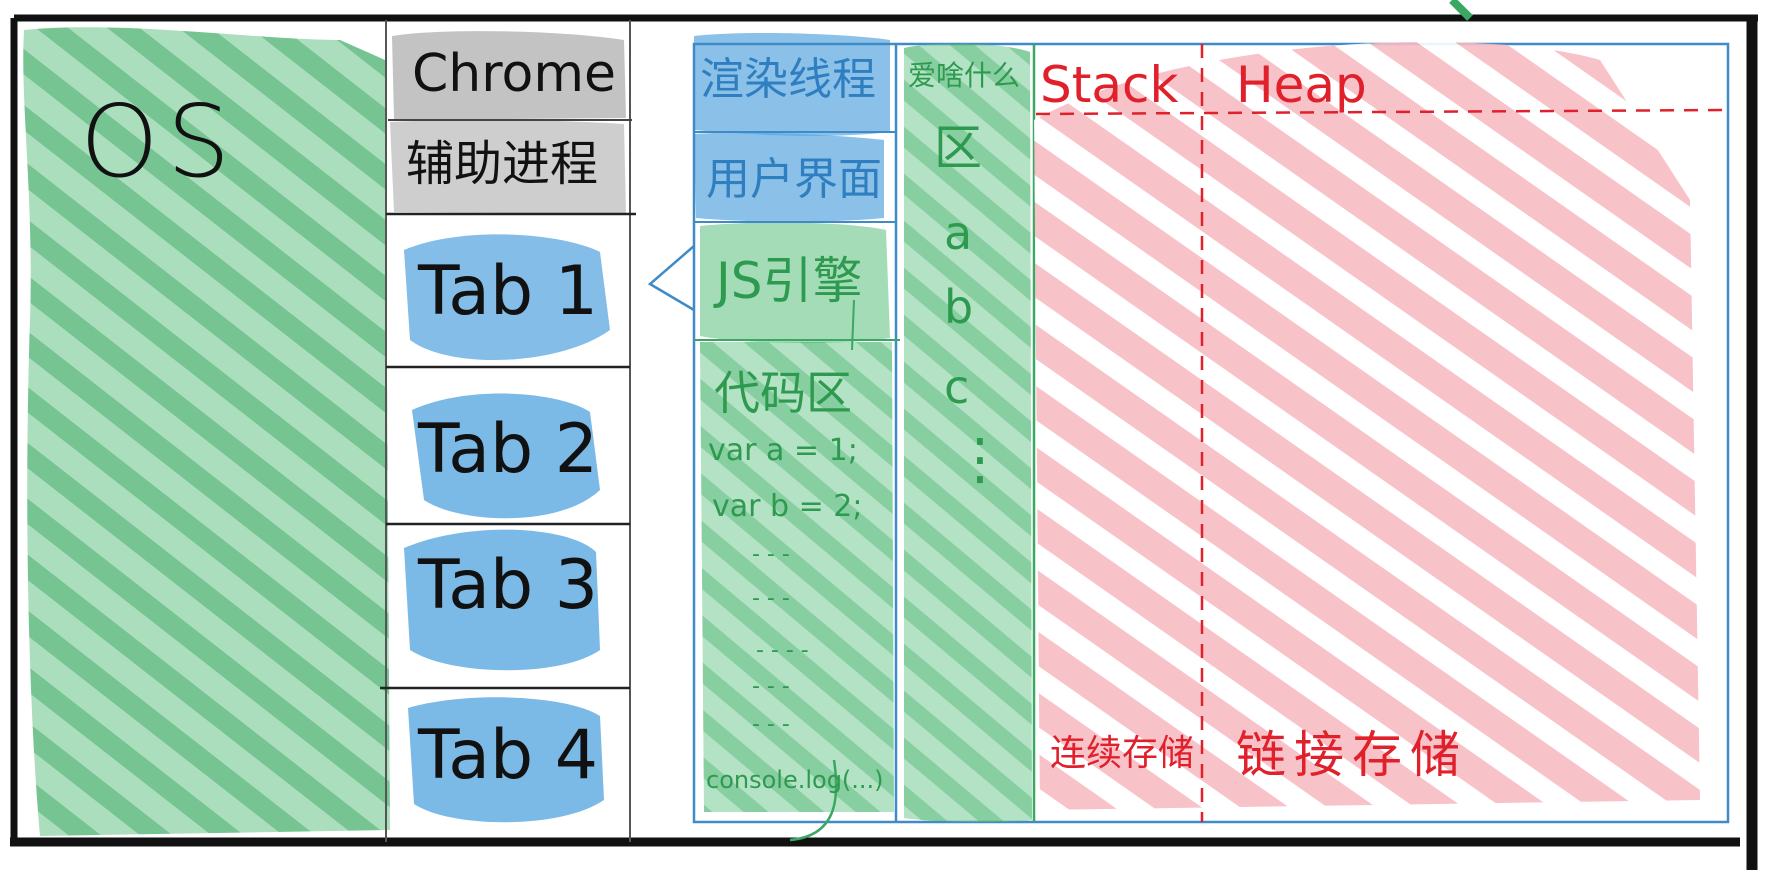 Image resolution: width=1768 pixels, height=870 pixels. What do you see at coordinates (783, 393) in the screenshot?
I see `code-area-title: 代码区` at bounding box center [783, 393].